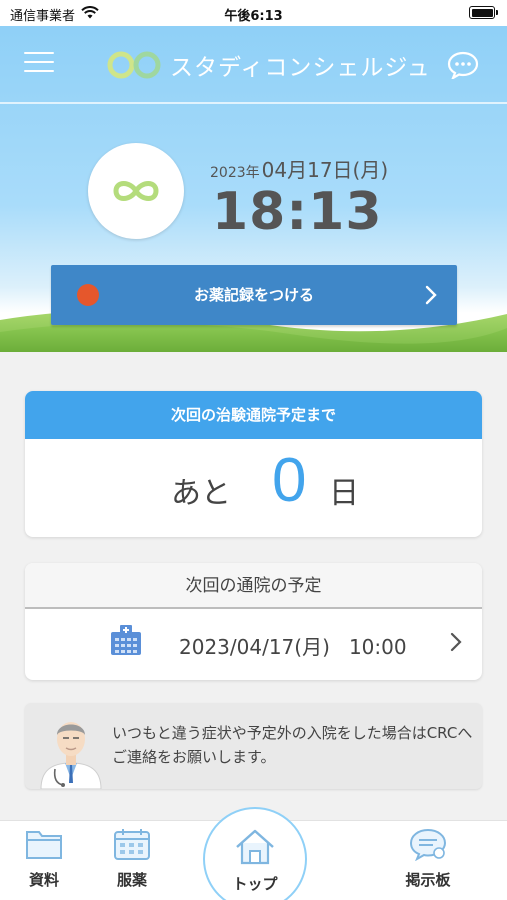  Describe the element at coordinates (255, 884) in the screenshot. I see `tab-top-label: トップ` at that location.